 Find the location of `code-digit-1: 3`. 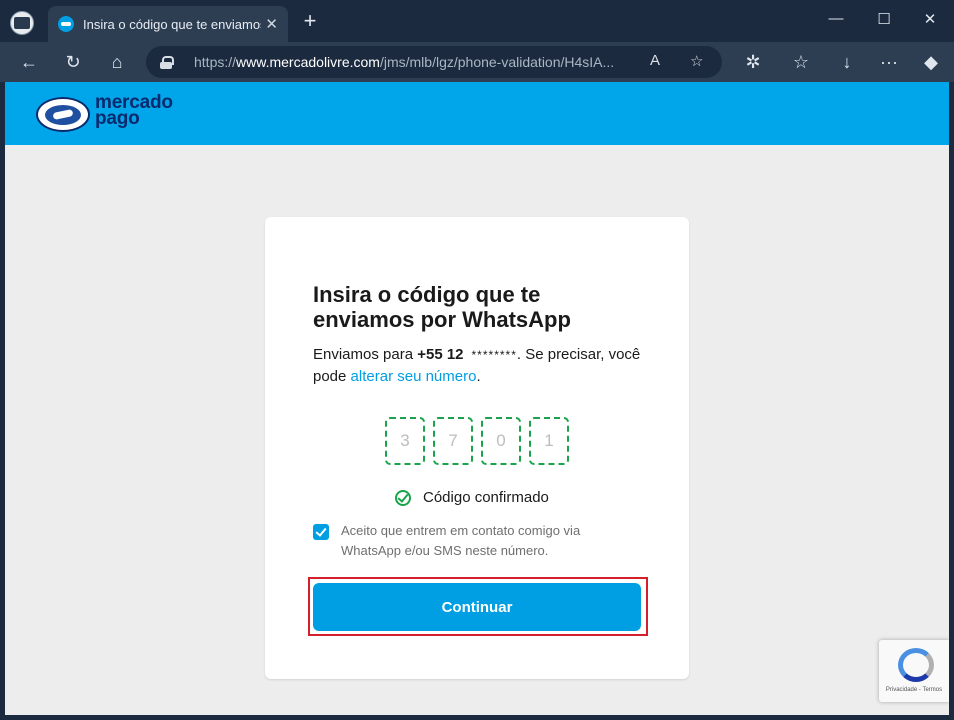

code-digit-1: 3 is located at coordinates (405, 441).